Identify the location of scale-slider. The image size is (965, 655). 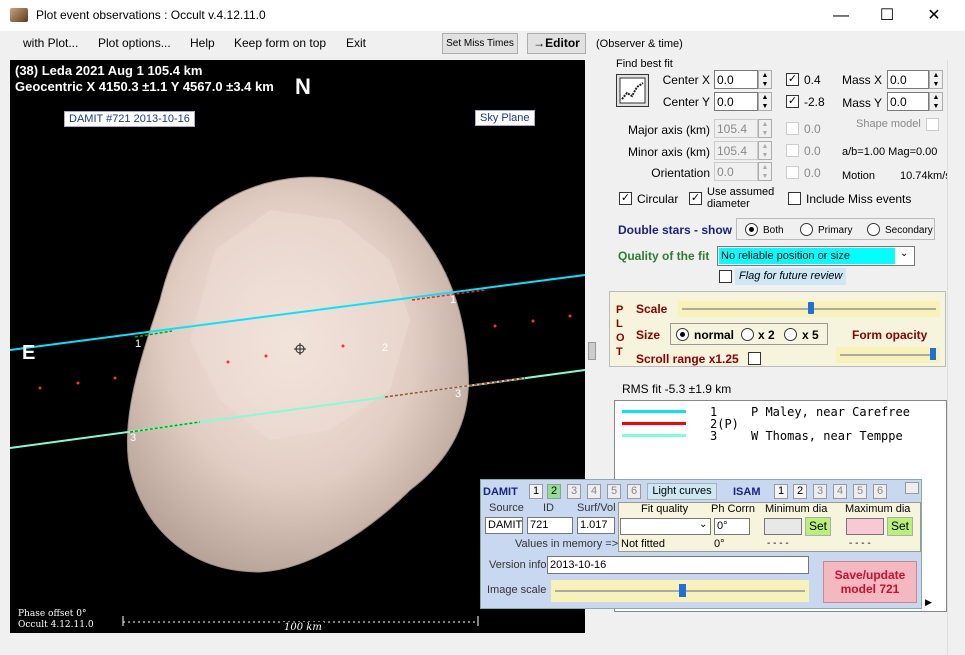
(809, 309).